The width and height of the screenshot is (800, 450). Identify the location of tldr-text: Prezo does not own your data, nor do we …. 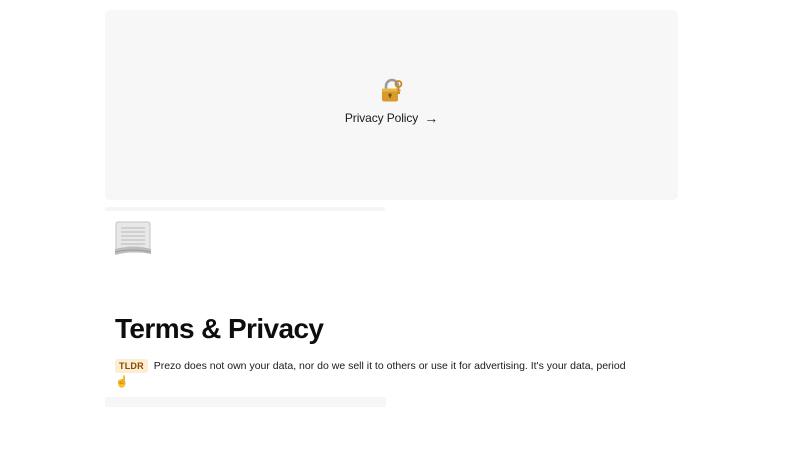
(389, 366).